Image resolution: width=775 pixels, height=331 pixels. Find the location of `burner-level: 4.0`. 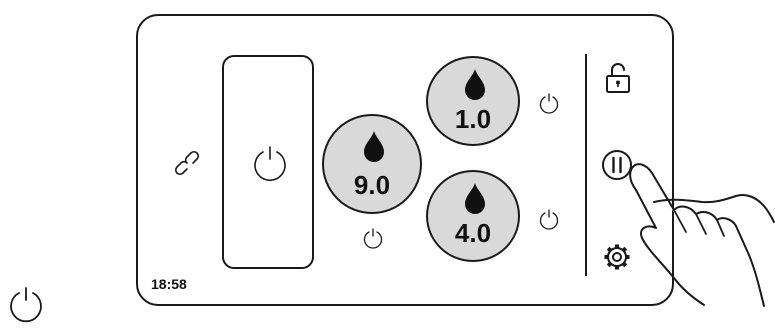

burner-level: 4.0 is located at coordinates (473, 233).